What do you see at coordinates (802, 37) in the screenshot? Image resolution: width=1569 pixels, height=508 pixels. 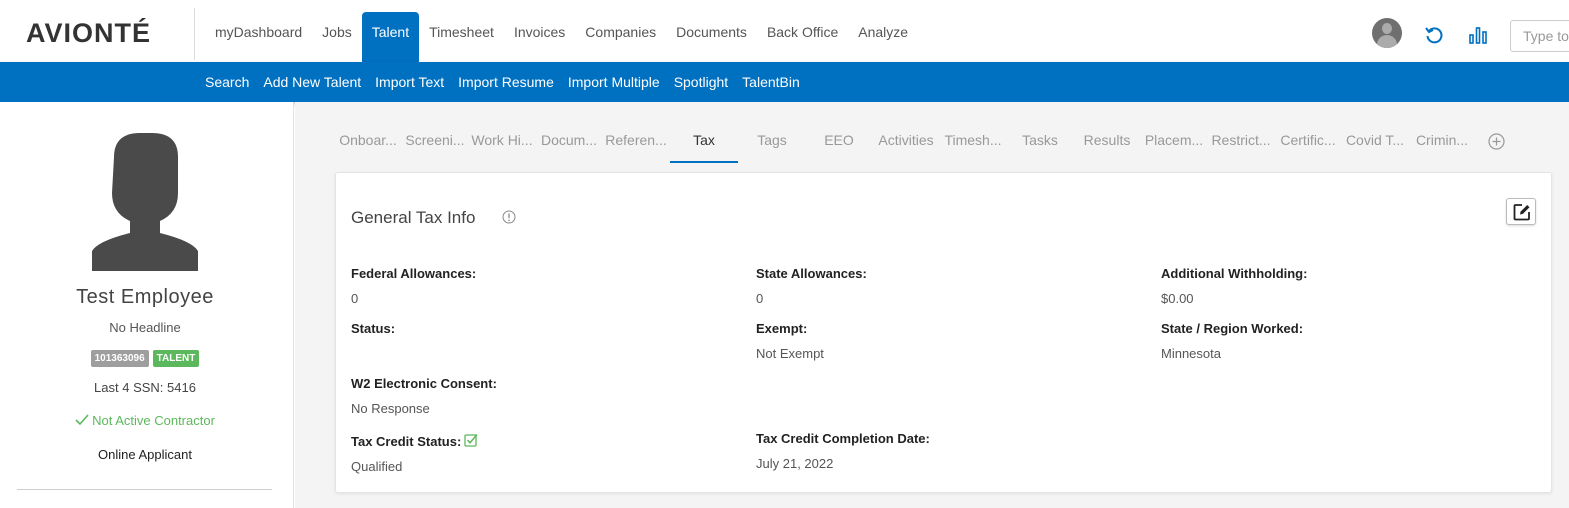 I see `nav-item-back-office: Back Office` at bounding box center [802, 37].